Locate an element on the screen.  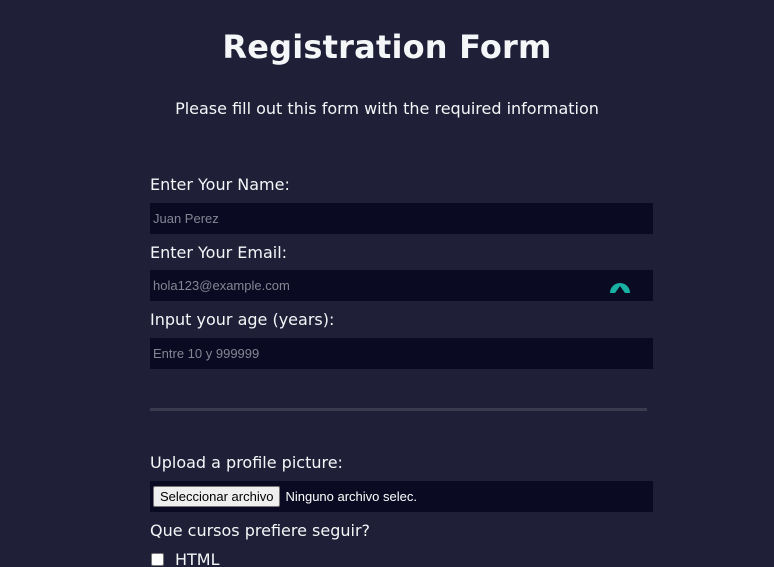
courses-label: Que cursos prefiere seguir? is located at coordinates (260, 530).